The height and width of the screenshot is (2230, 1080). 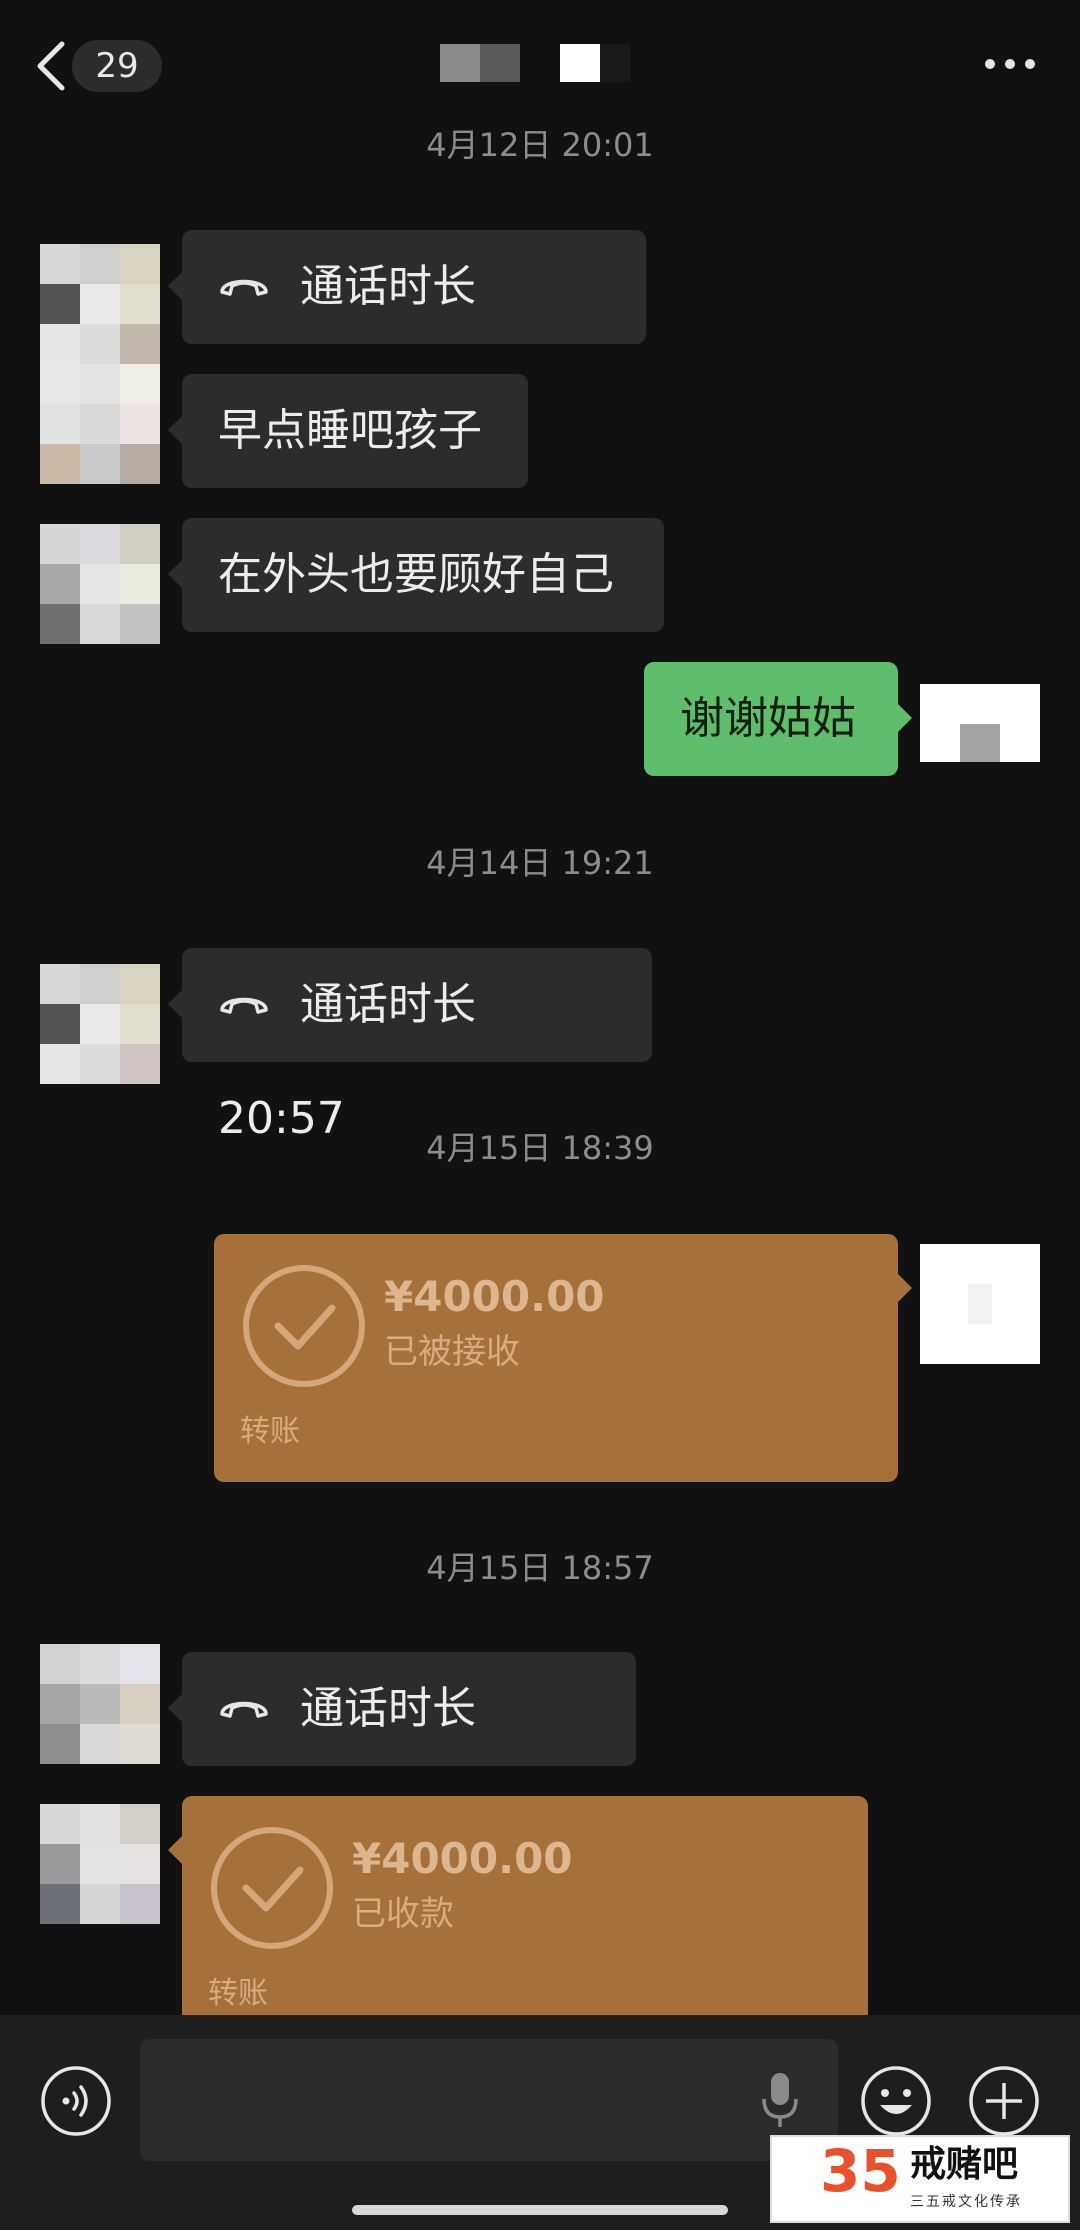 What do you see at coordinates (563, 1358) in the screenshot?
I see `transfer-card-sent: ¥4000.00 已被接收 转账` at bounding box center [563, 1358].